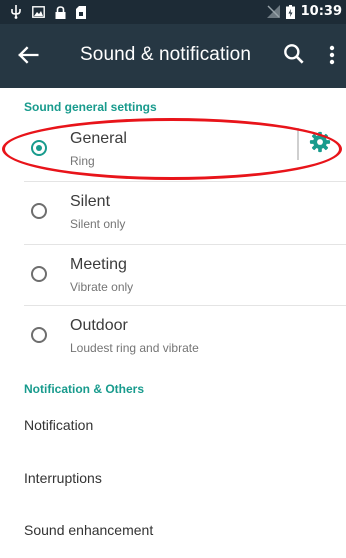 The width and height of the screenshot is (346, 558). I want to click on app-bar: Sound & notification, so click(173, 56).